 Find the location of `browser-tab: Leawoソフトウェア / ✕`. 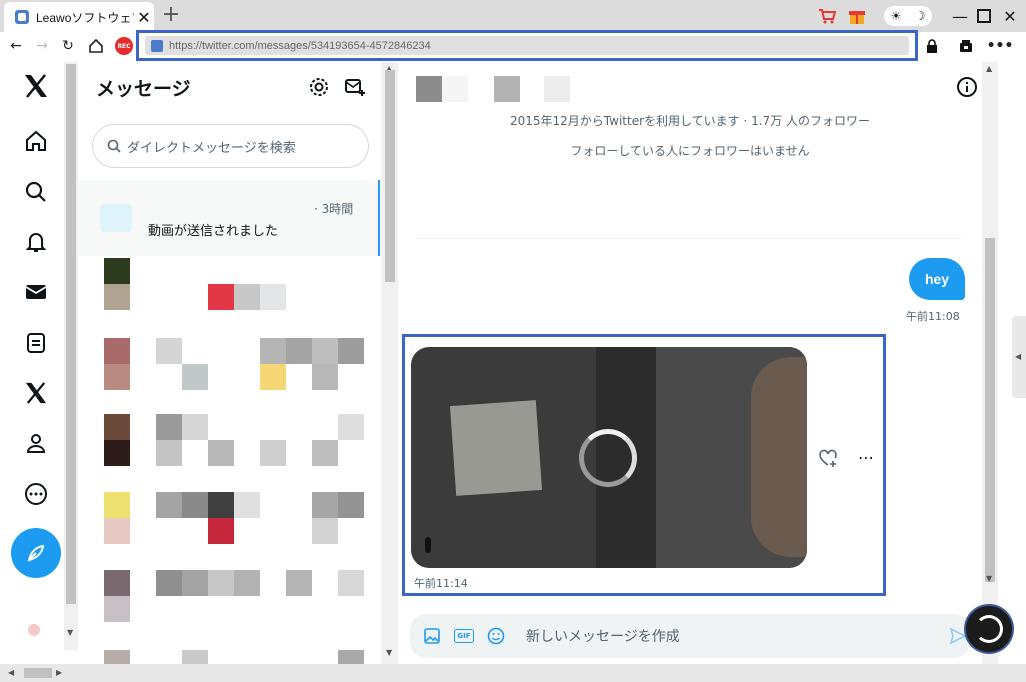

browser-tab: Leawoソフトウェア / ✕ is located at coordinates (79, 17).